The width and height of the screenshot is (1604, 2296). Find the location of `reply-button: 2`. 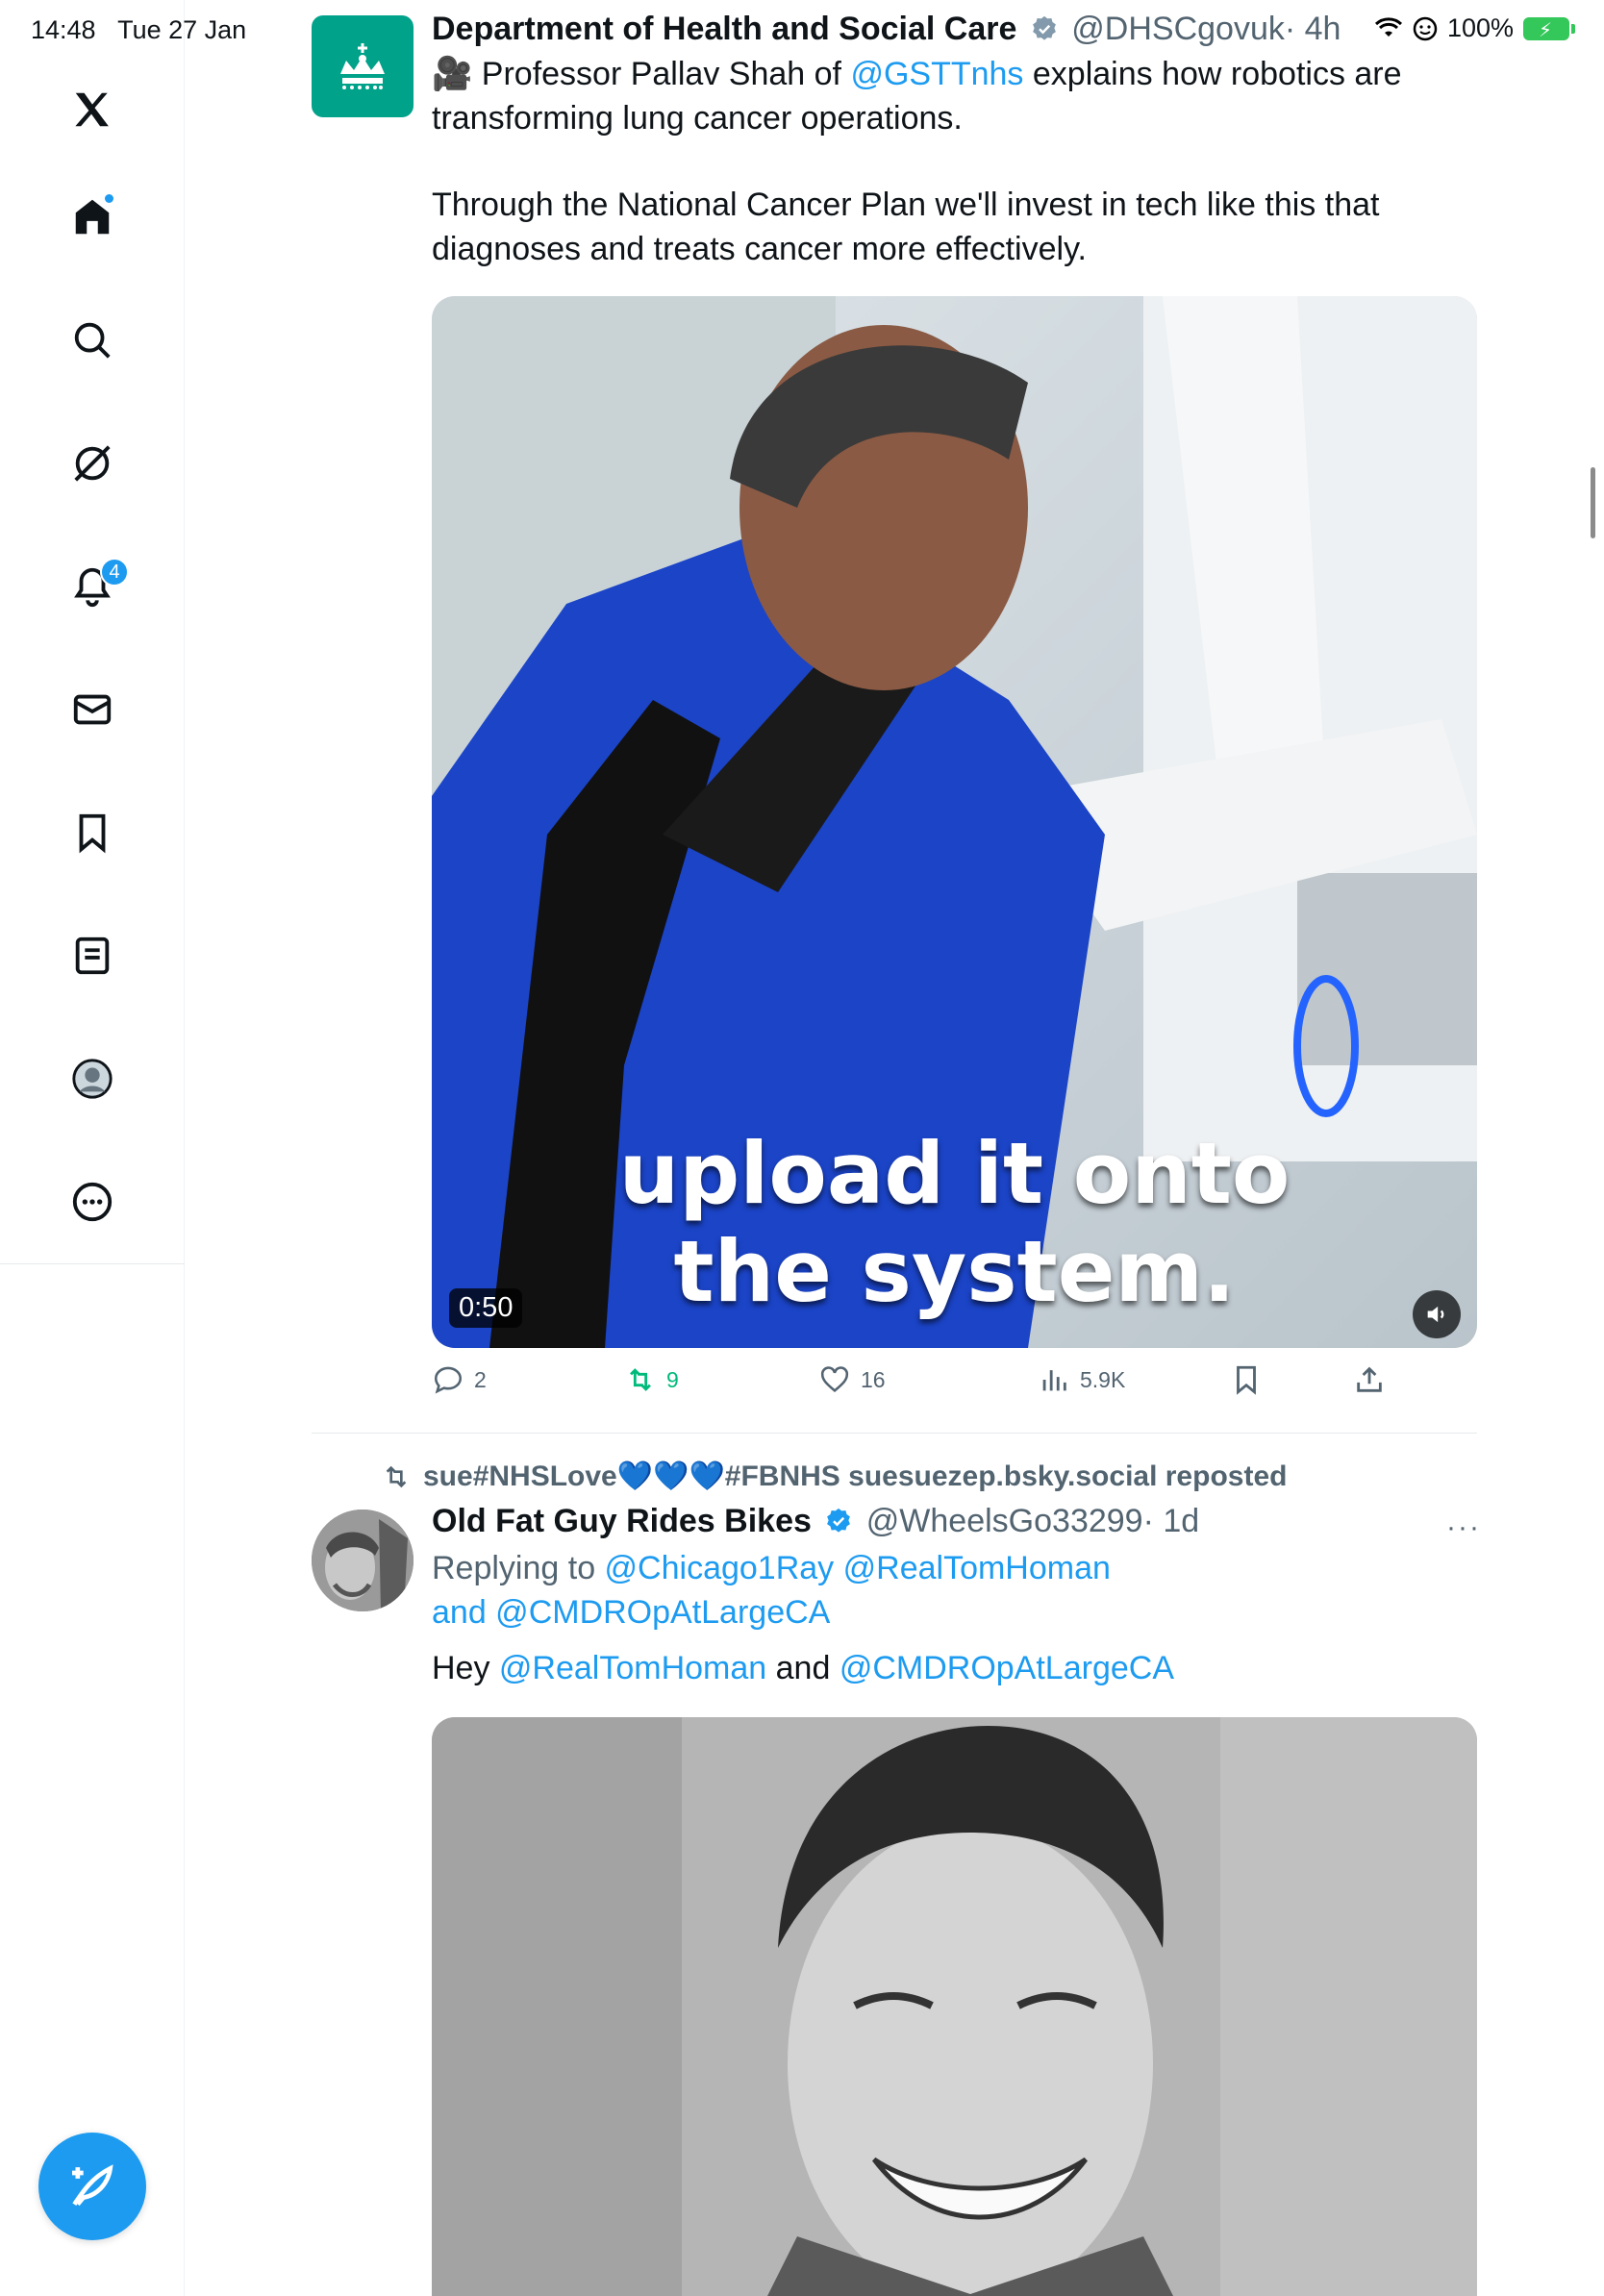

reply-button: 2 is located at coordinates (459, 1379).